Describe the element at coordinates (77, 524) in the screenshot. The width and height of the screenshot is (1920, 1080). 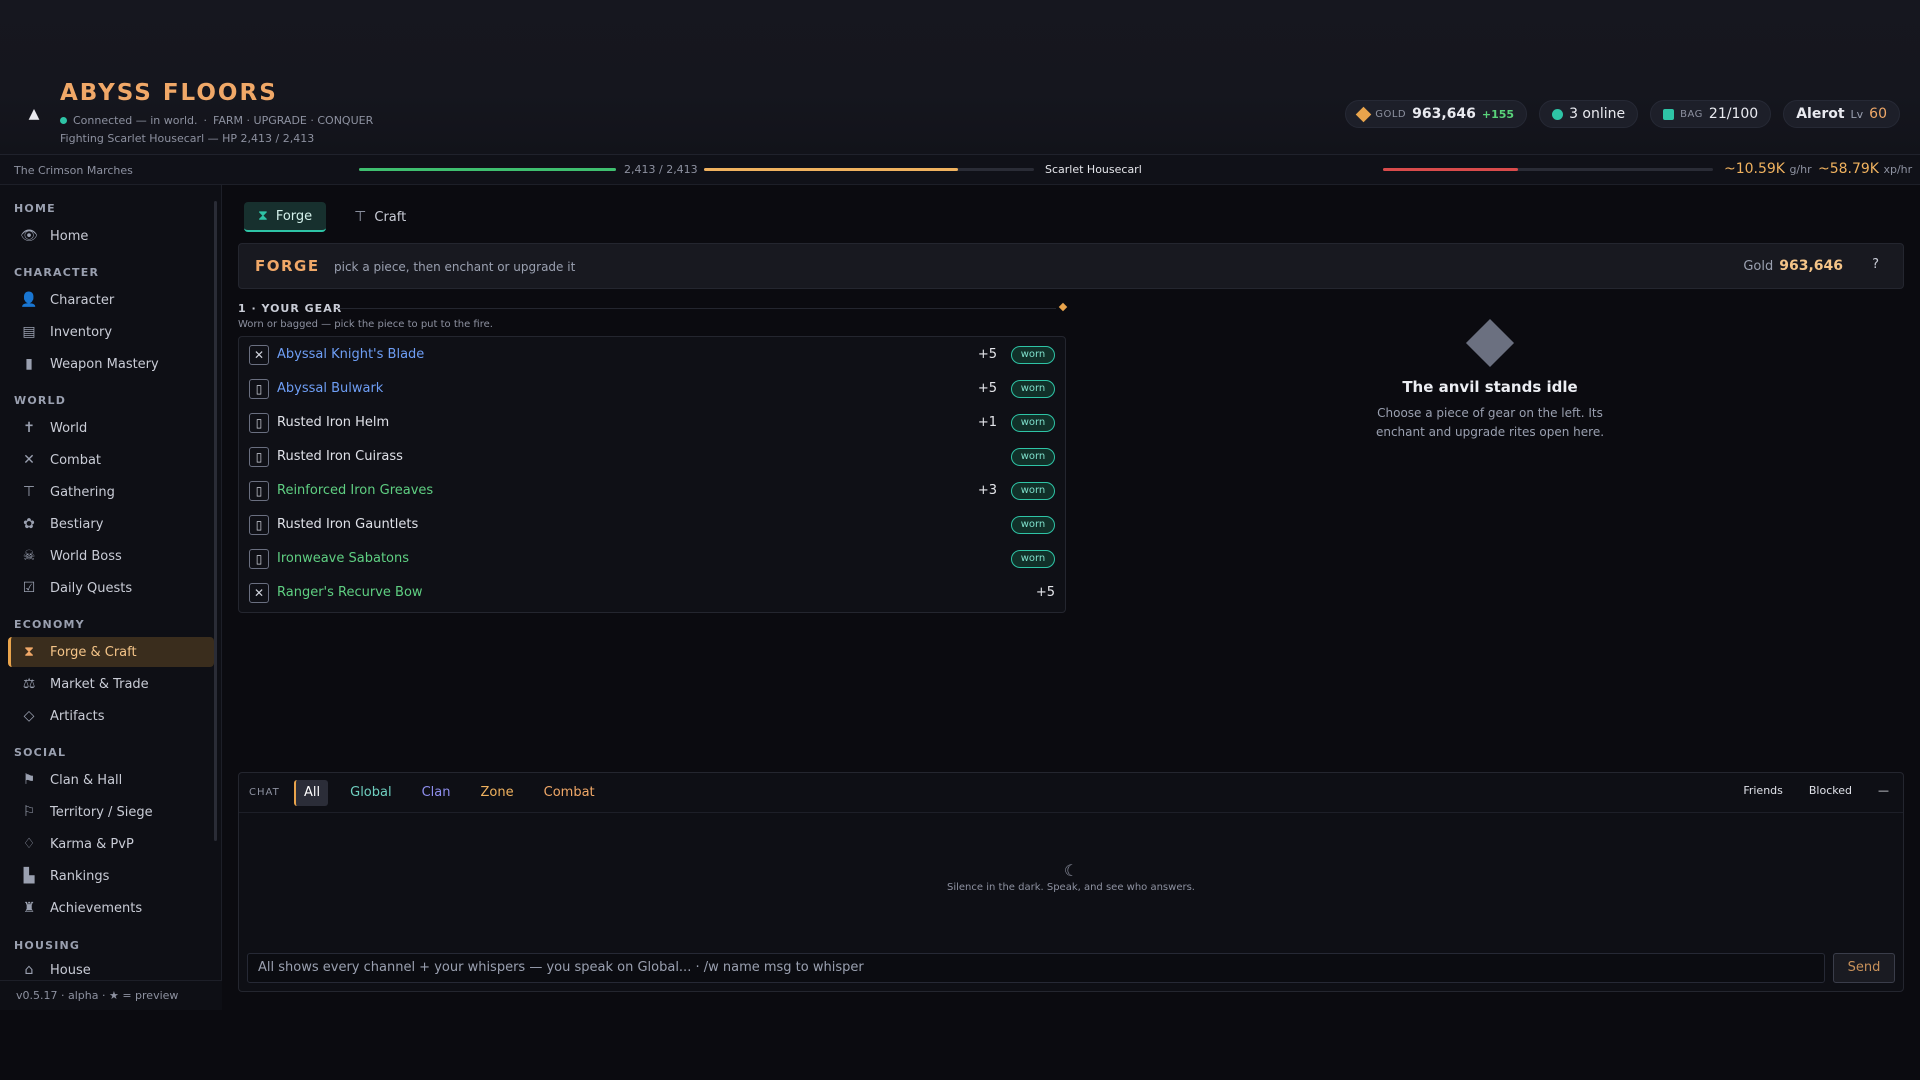
I see `sidebar-item-label: Bestiary` at that location.